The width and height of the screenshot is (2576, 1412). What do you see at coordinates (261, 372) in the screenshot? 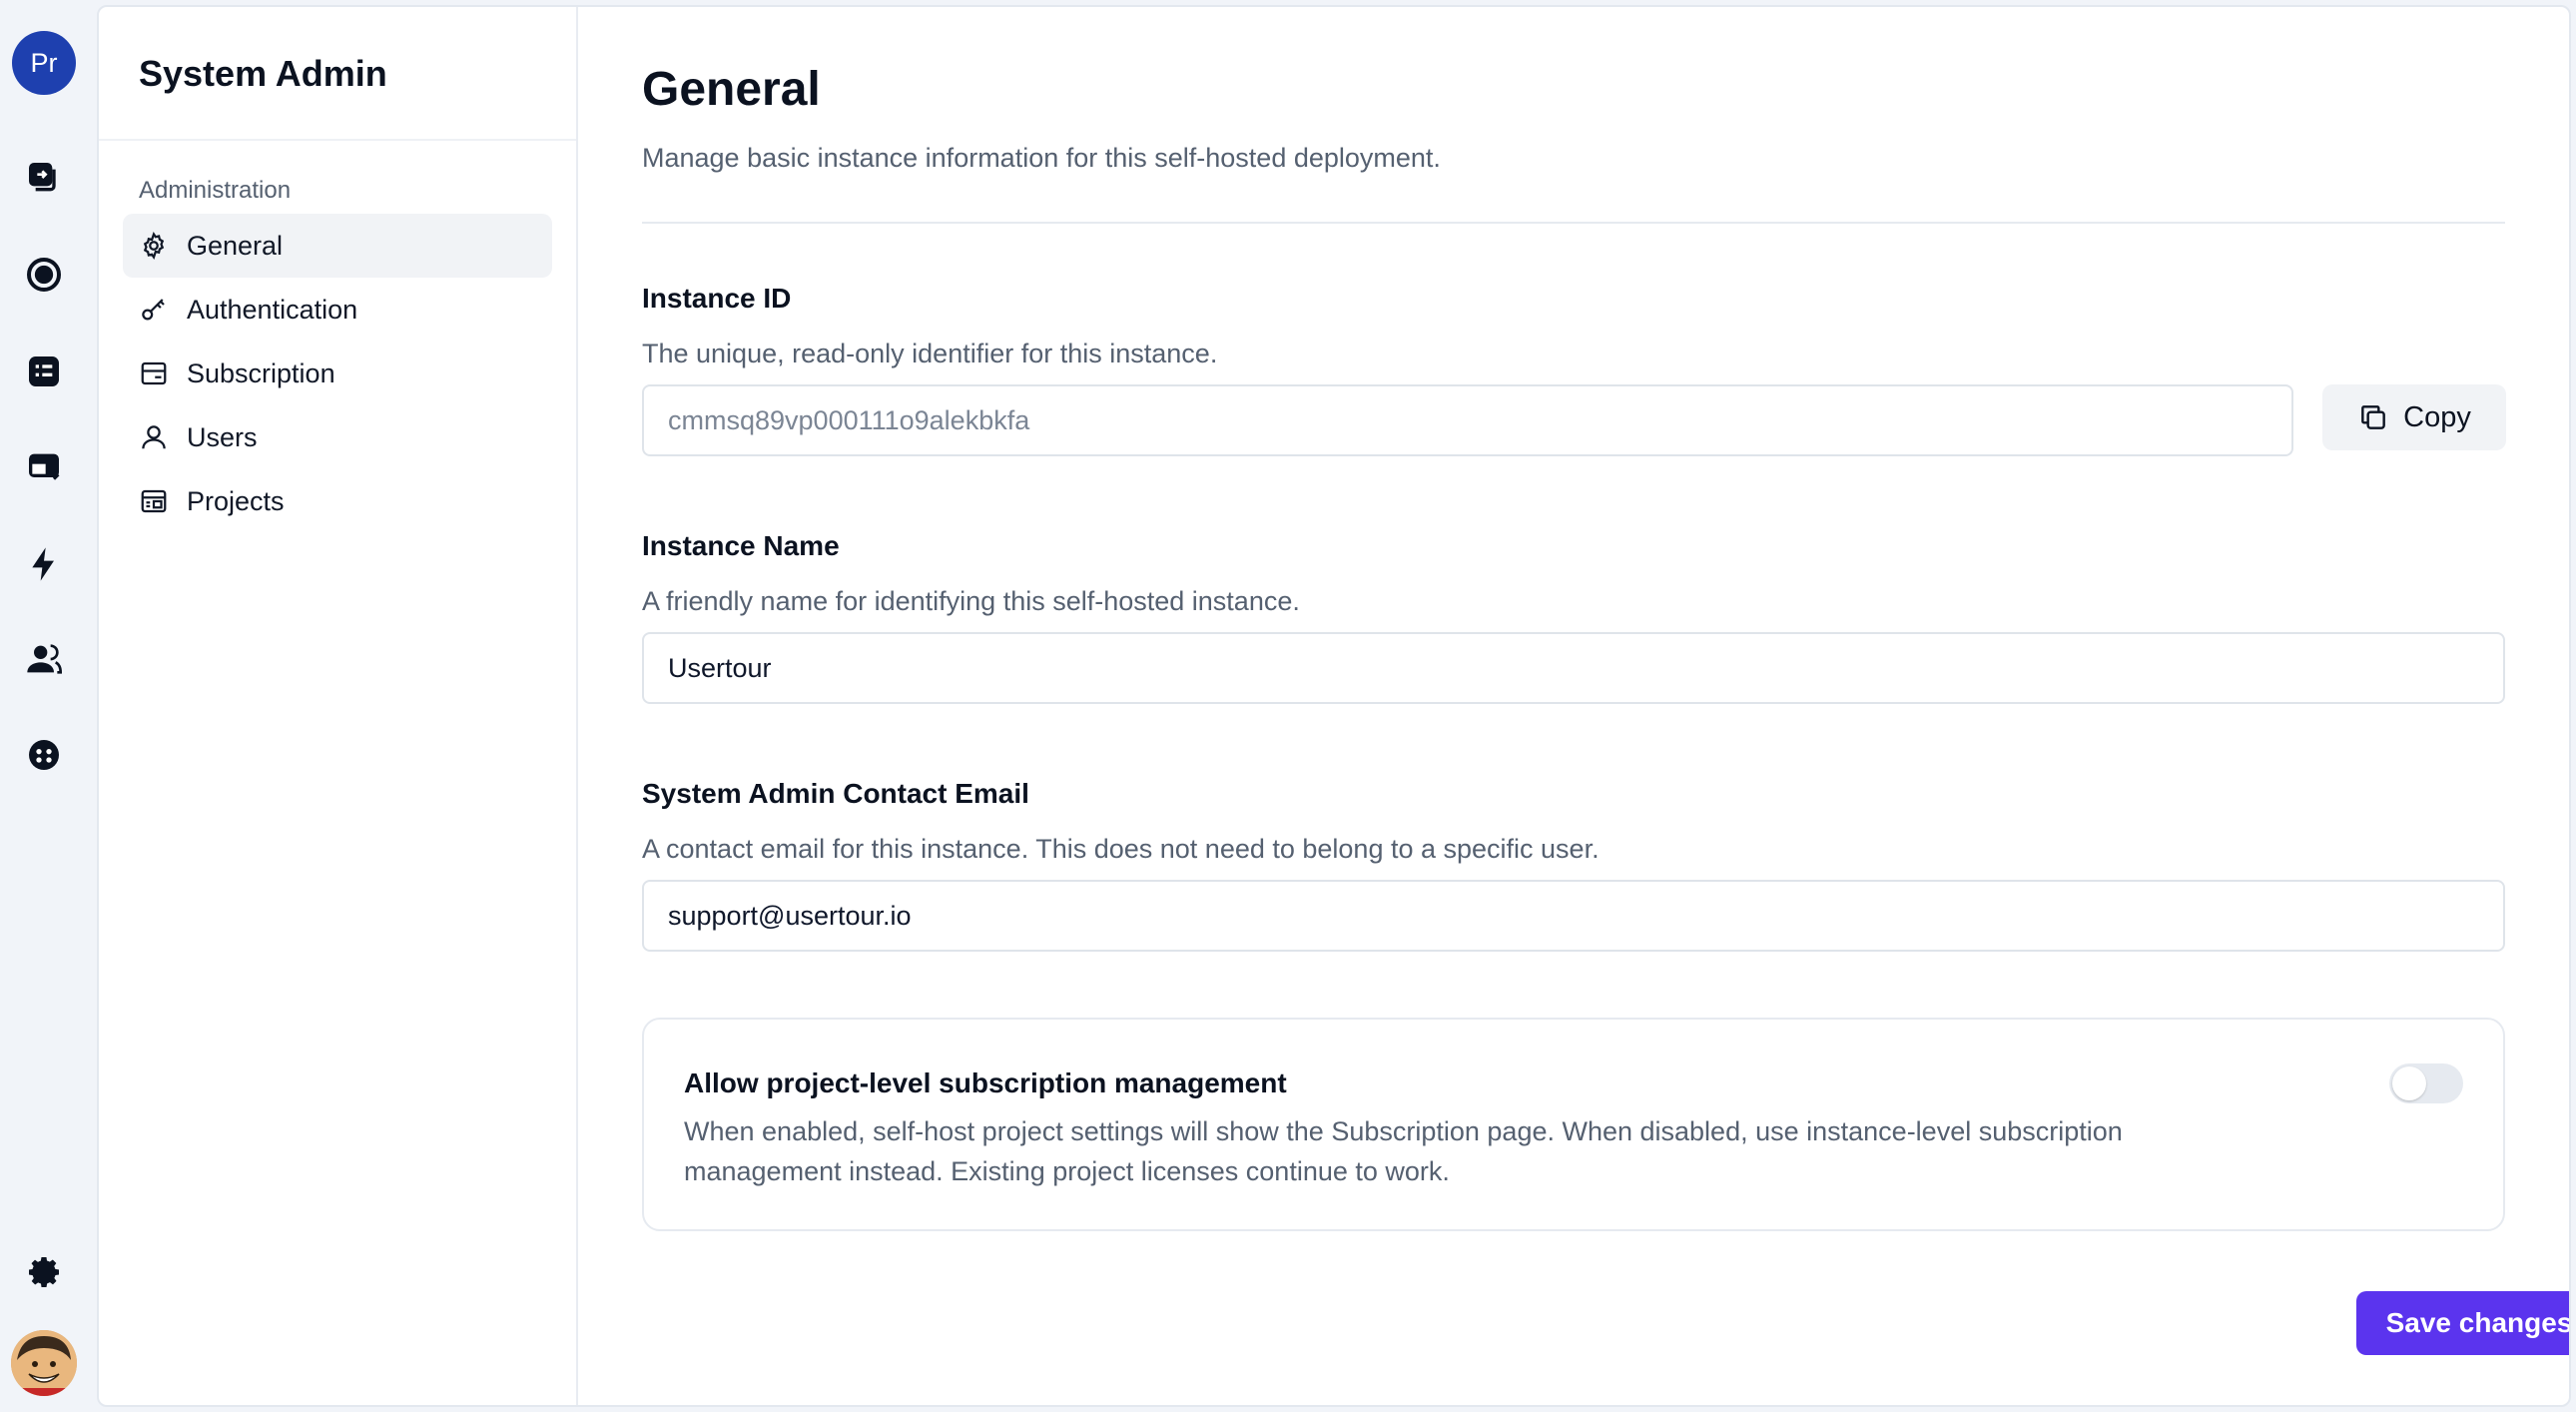
I see `sidebar-item-label: Subscription` at bounding box center [261, 372].